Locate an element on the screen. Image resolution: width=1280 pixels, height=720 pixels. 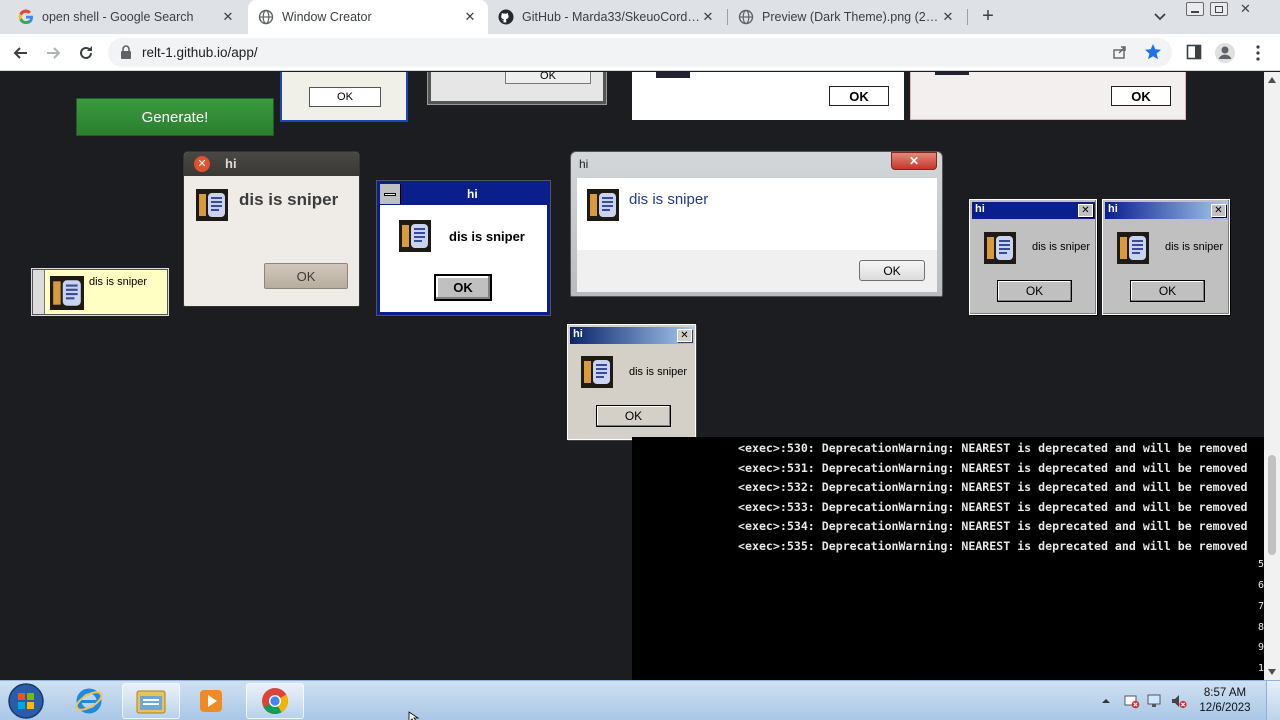
dialog-footer: OK is located at coordinates (757, 271).